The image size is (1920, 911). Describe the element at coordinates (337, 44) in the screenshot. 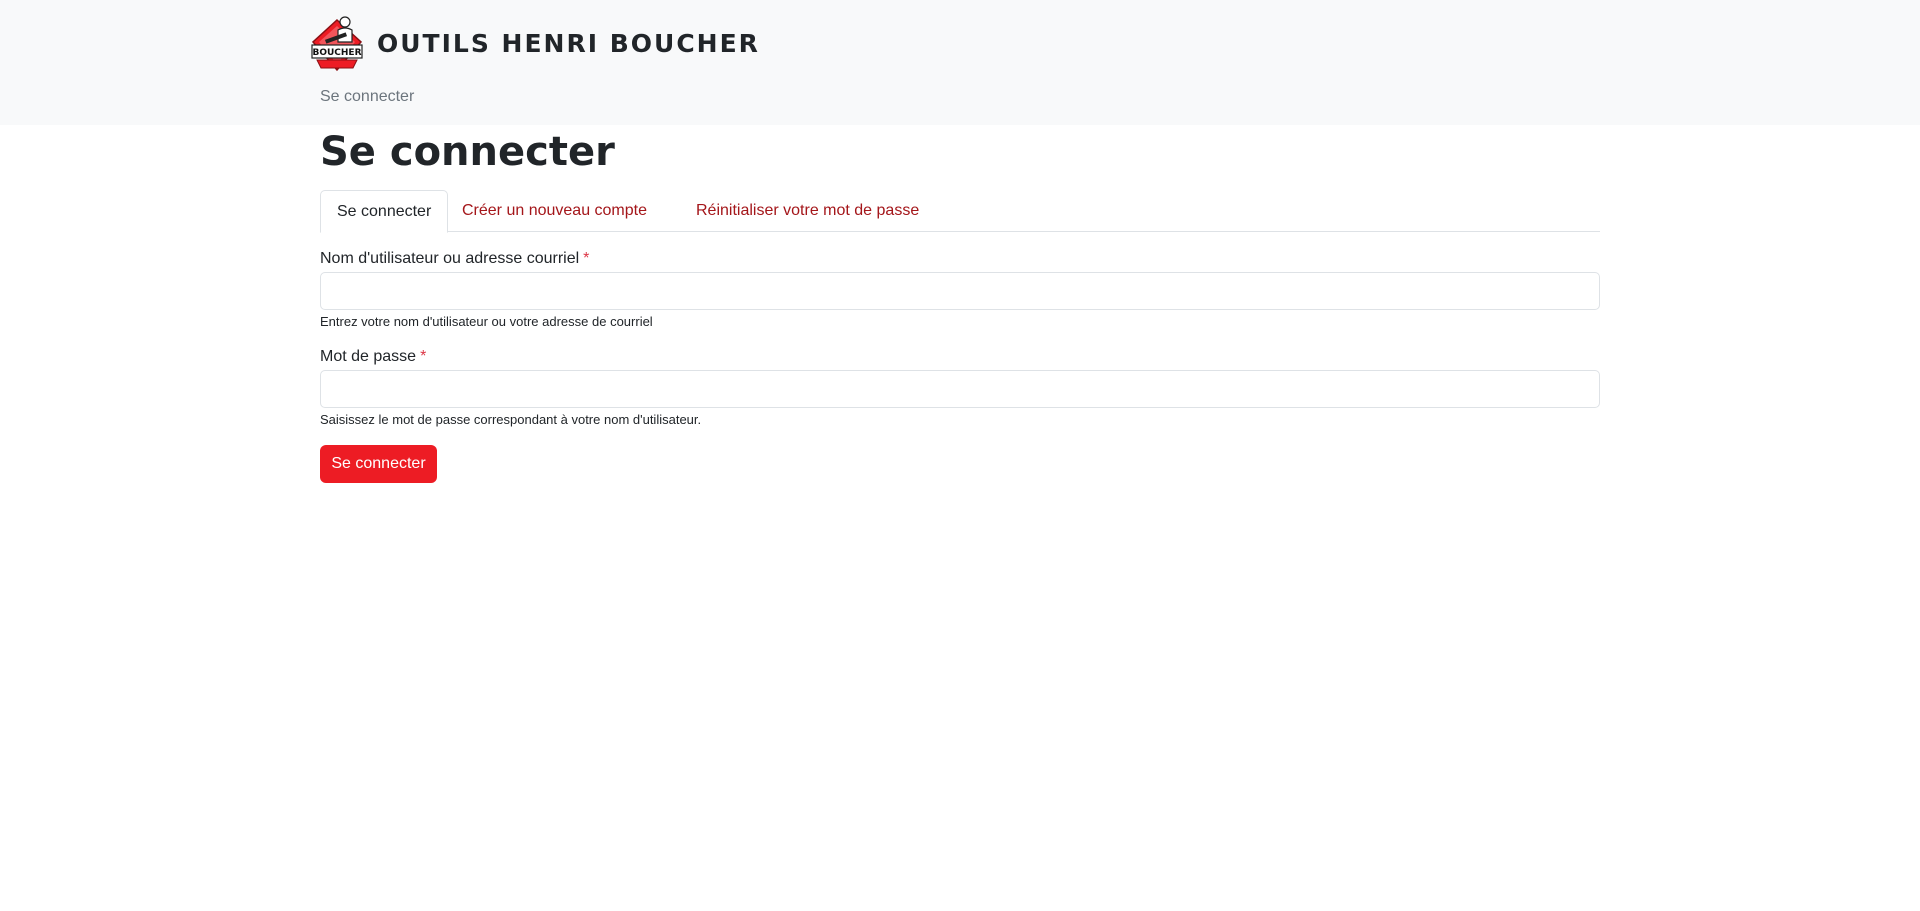

I see `henri-boucher-logo: BOUCHER` at that location.